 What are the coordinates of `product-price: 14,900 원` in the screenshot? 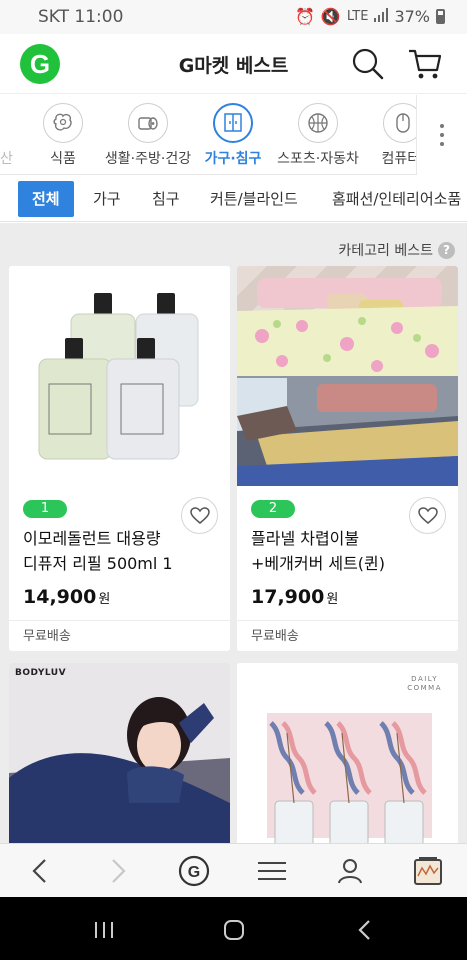 It's located at (66, 597).